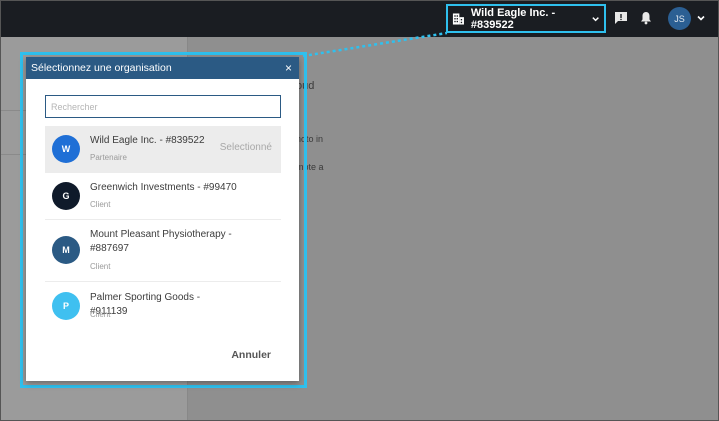 This screenshot has width=719, height=421. I want to click on avatar-initial: W, so click(66, 149).